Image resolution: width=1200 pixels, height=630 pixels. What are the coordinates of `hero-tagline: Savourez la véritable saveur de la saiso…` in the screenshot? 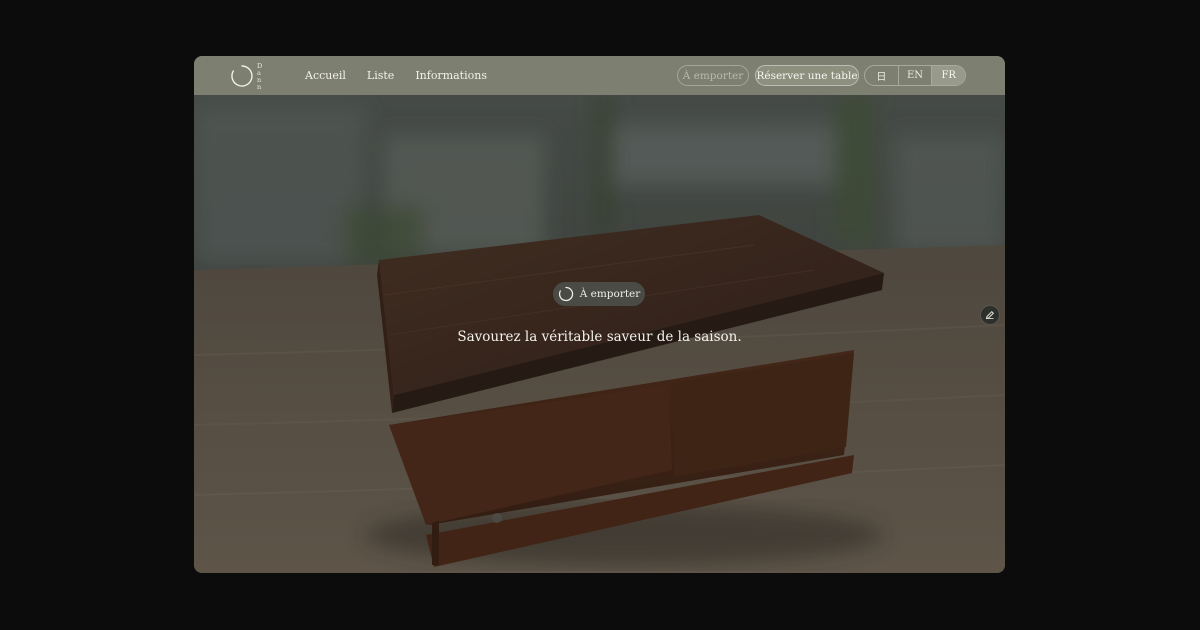 It's located at (599, 337).